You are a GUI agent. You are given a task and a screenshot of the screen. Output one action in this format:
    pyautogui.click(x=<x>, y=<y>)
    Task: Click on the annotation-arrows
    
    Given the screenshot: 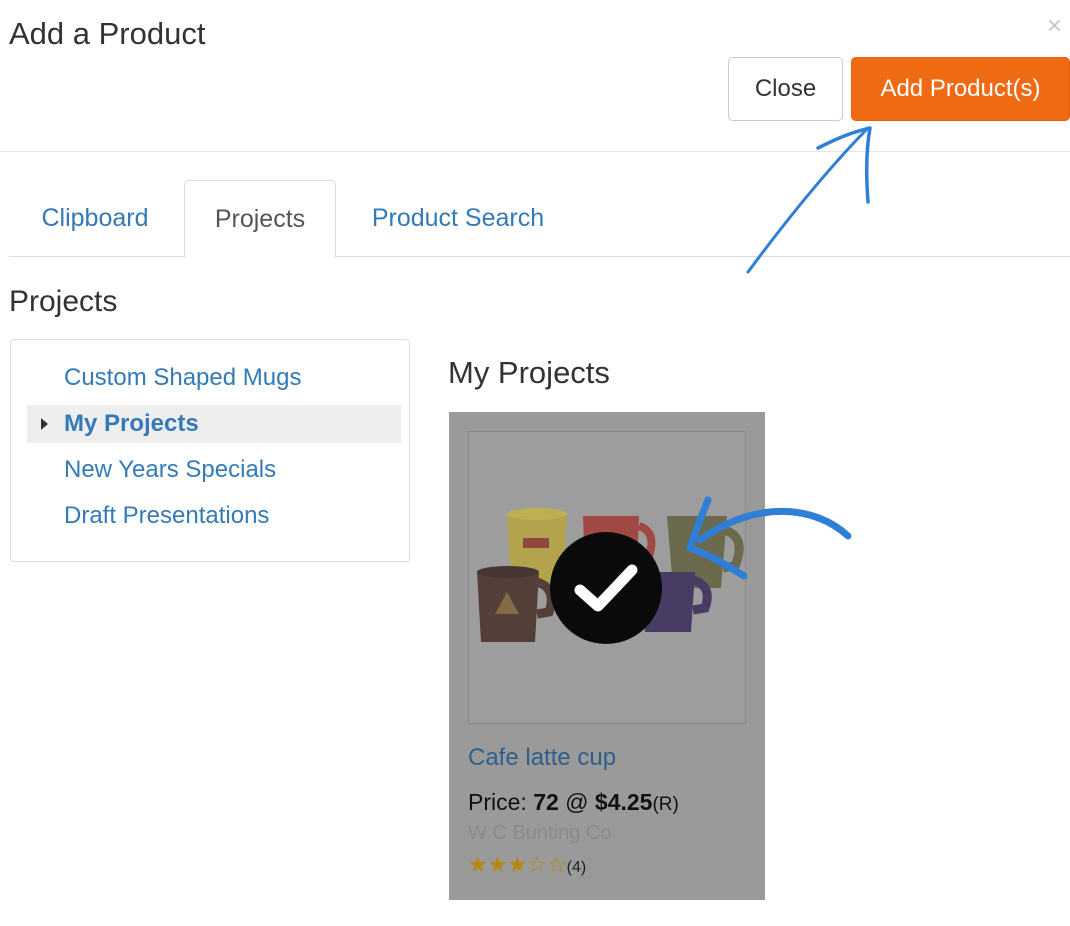 What is the action you would take?
    pyautogui.click(x=779, y=353)
    